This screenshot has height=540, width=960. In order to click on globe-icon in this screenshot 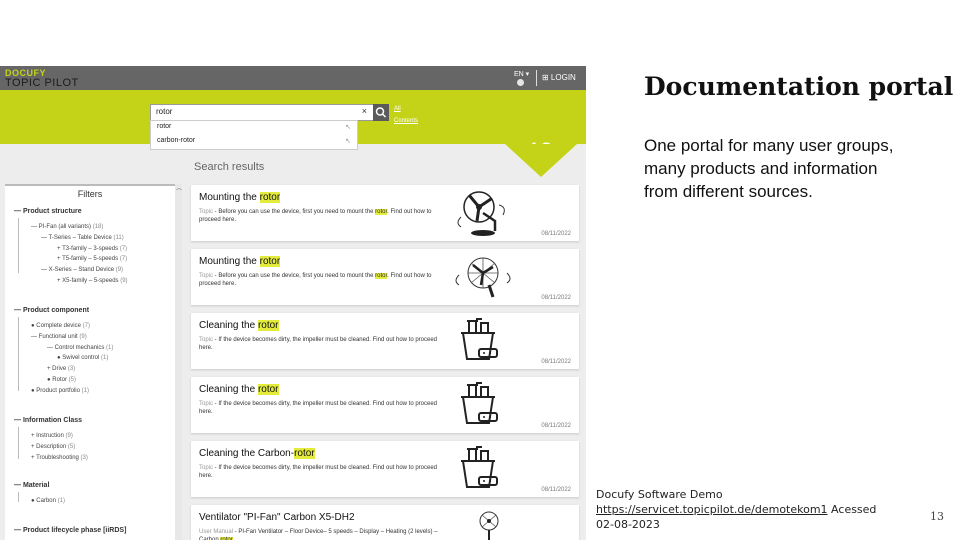, I will do `click(520, 82)`.